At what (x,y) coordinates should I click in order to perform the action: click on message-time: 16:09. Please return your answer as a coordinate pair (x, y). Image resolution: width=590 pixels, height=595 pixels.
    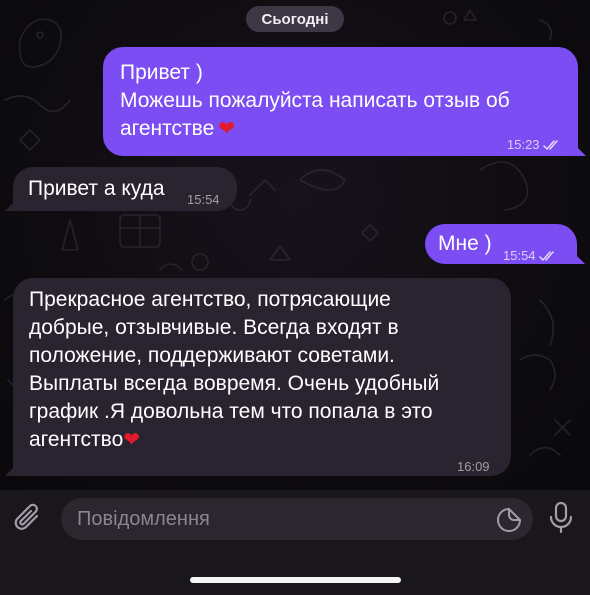
    Looking at the image, I should click on (473, 466).